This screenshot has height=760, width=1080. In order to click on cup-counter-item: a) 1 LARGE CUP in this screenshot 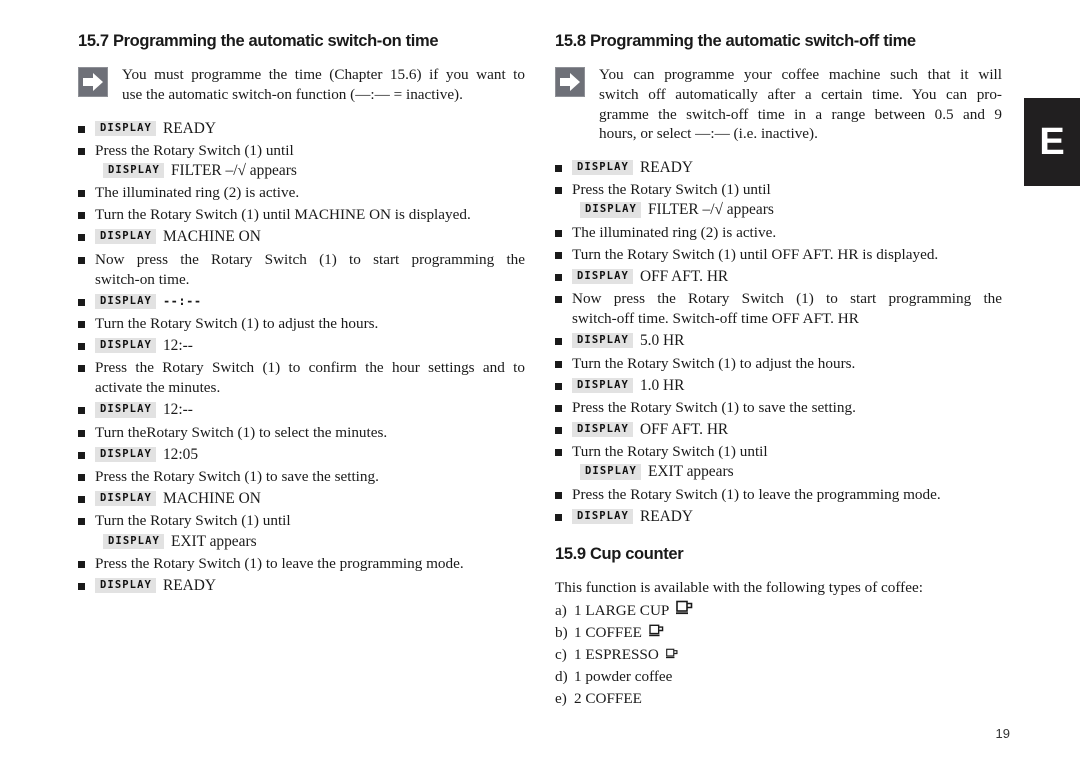, I will do `click(778, 611)`.